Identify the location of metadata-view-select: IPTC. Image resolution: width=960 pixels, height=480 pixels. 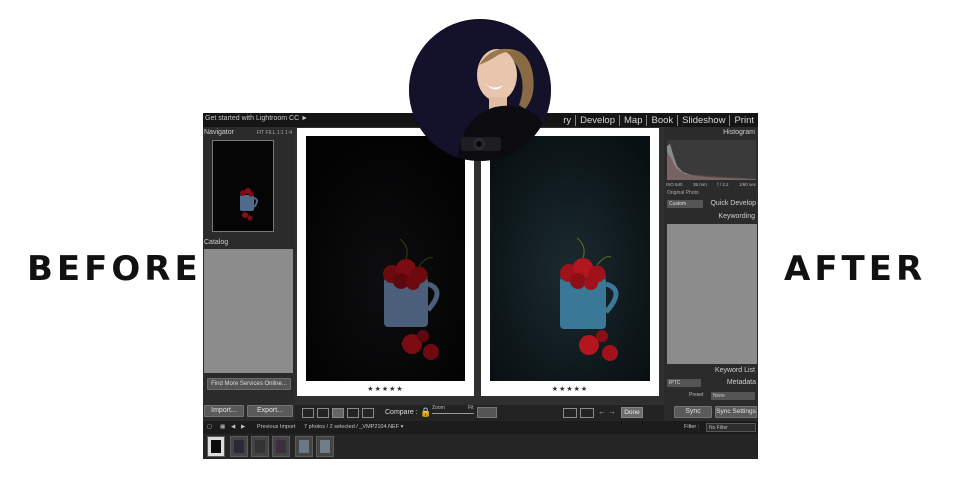
(684, 383).